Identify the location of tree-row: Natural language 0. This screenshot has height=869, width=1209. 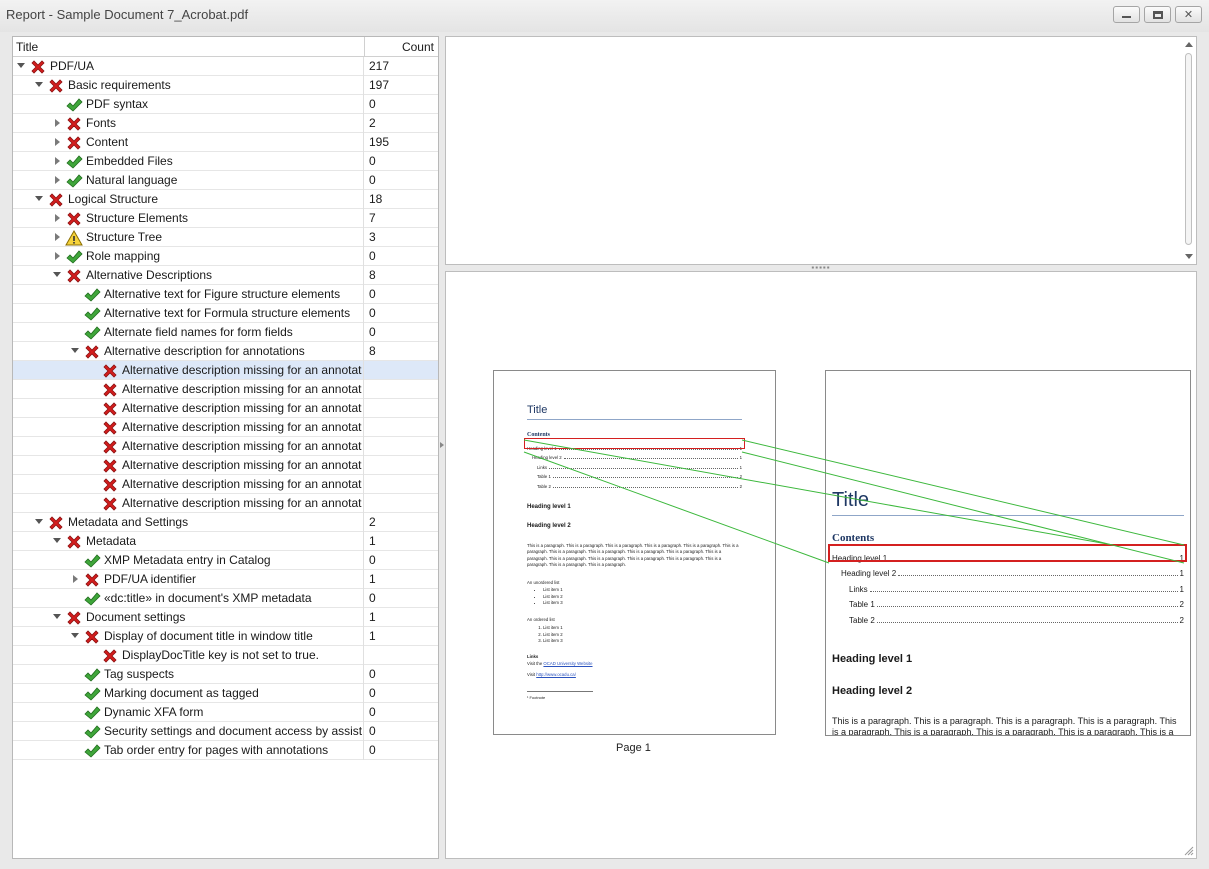
(225, 180).